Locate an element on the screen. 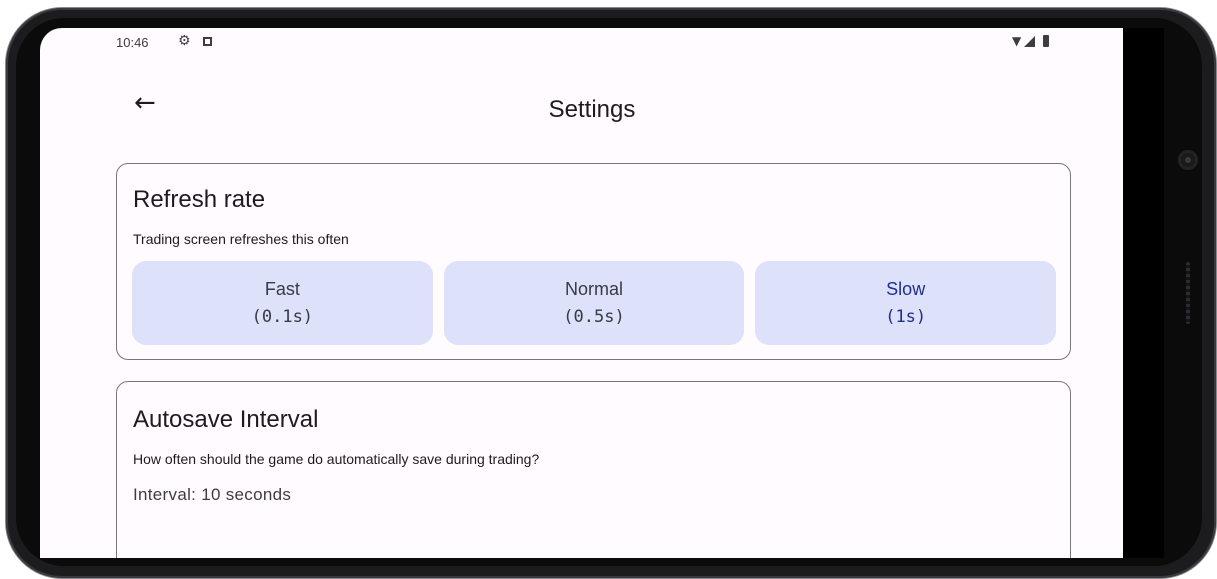 The image size is (1217, 579). autosave-title: Autosave Interval is located at coordinates (226, 419).